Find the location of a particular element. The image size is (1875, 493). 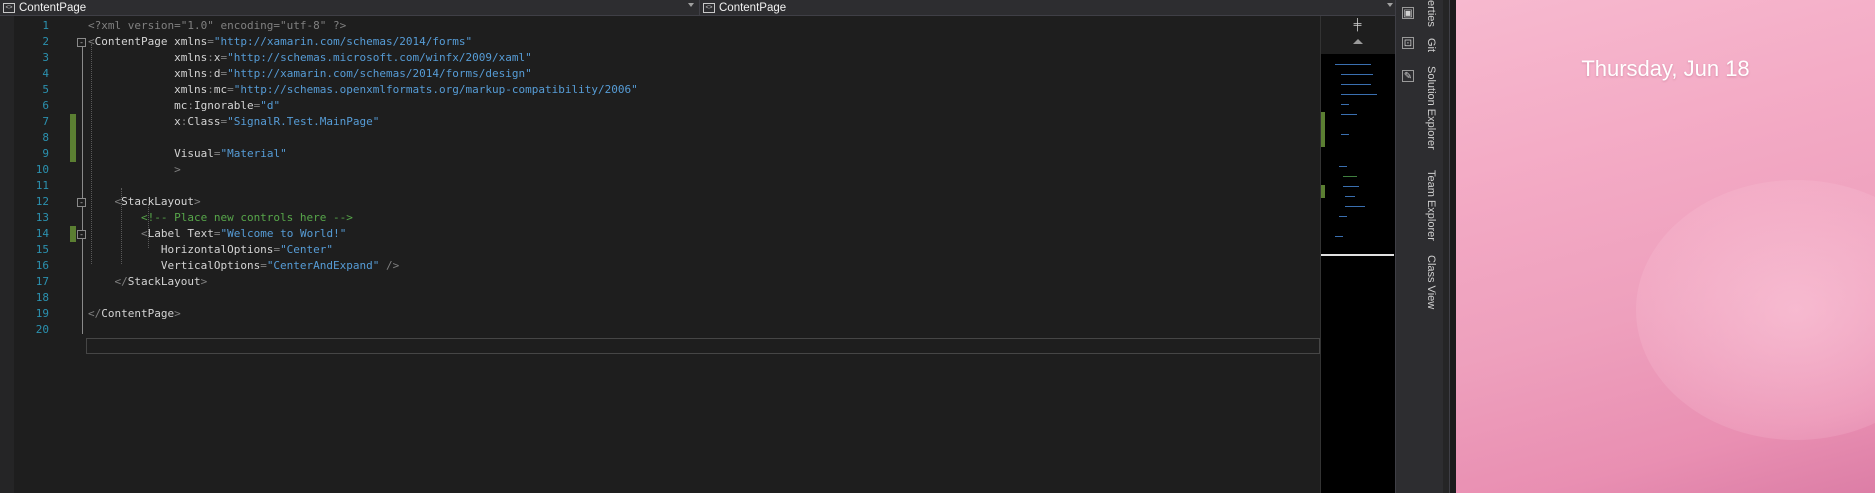

code-token: "Material" is located at coordinates (253, 153).